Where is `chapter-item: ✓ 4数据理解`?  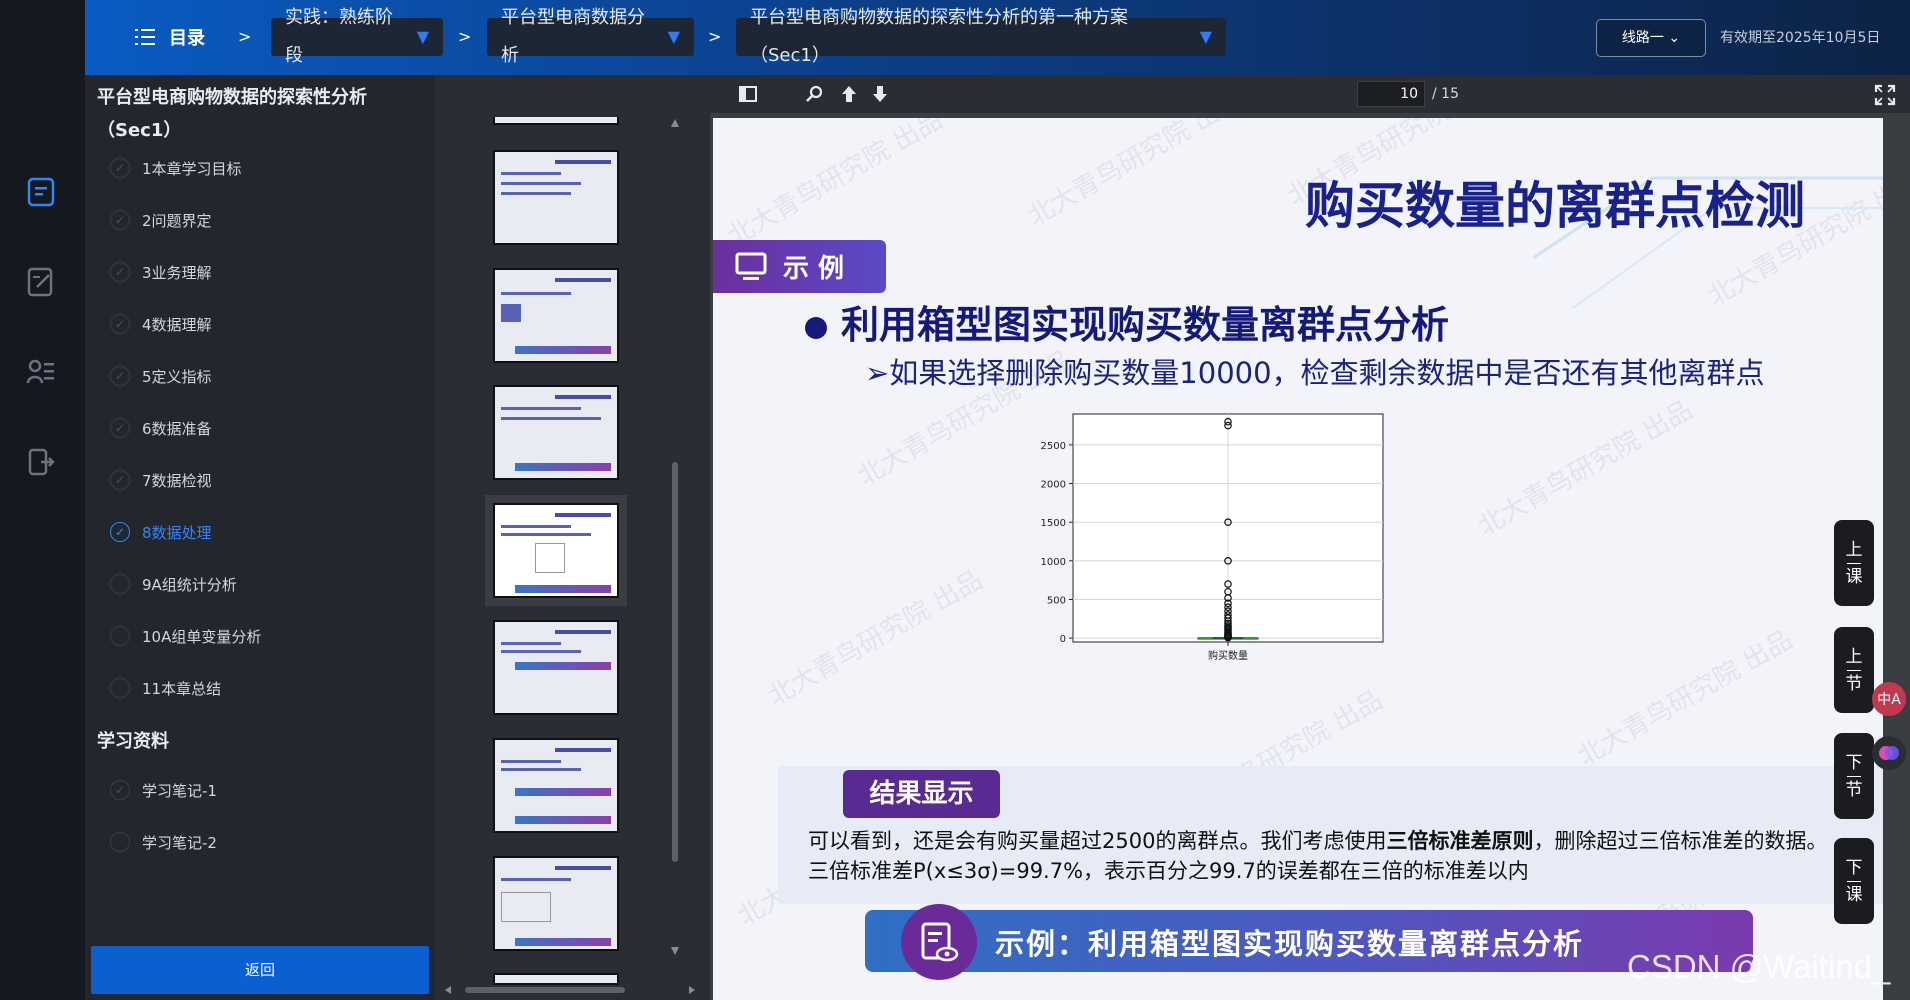
chapter-item: ✓ 4数据理解 is located at coordinates (161, 324).